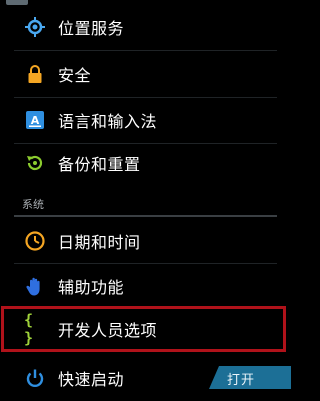 Image resolution: width=320 pixels, height=401 pixels. What do you see at coordinates (145, 286) in the screenshot?
I see `settings-item-accessibility: 辅助功能` at bounding box center [145, 286].